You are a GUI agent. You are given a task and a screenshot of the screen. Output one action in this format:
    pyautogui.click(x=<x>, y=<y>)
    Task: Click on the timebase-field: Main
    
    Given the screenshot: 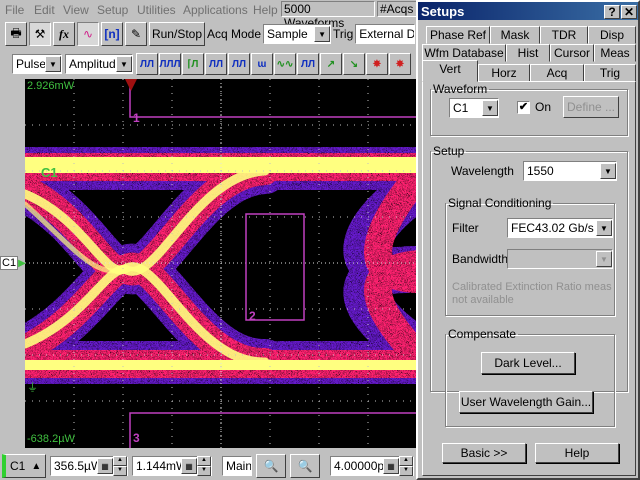 What is the action you would take?
    pyautogui.click(x=237, y=466)
    